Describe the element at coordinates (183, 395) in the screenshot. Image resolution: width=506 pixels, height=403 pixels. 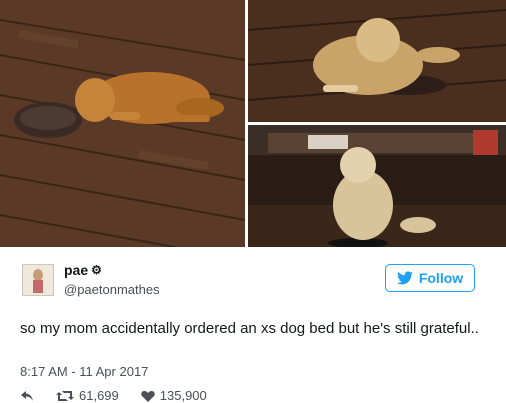
I see `like-count: 135,900` at that location.